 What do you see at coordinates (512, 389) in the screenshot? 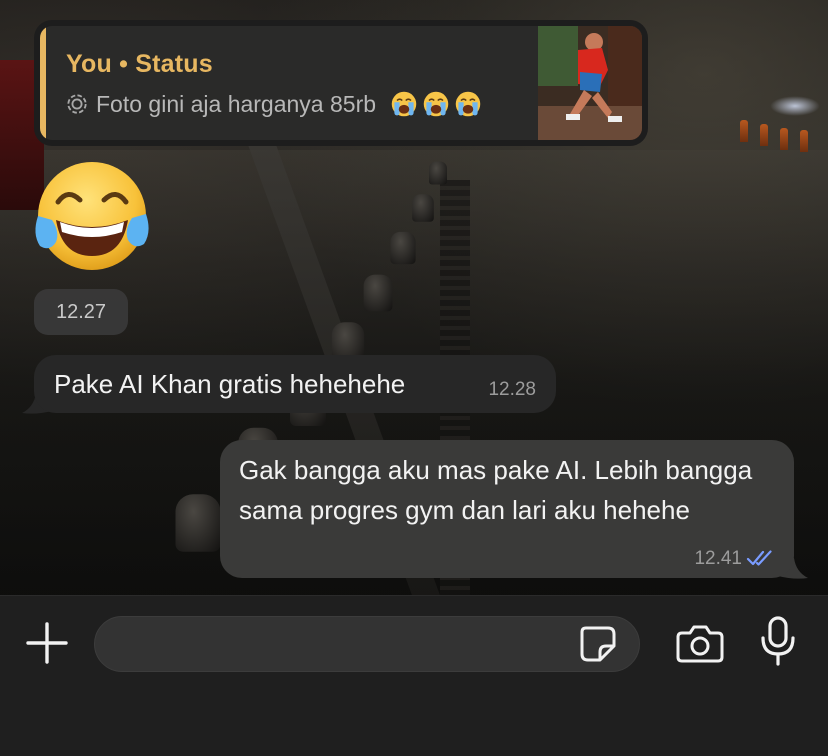
I see `message-timestamp: 12.28` at bounding box center [512, 389].